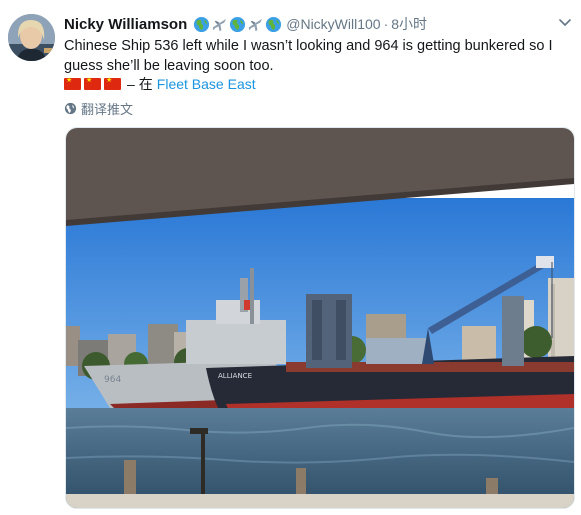 The width and height of the screenshot is (581, 515). Describe the element at coordinates (235, 376) in the screenshot. I see `ship-name-label: ALLIANCE` at that location.